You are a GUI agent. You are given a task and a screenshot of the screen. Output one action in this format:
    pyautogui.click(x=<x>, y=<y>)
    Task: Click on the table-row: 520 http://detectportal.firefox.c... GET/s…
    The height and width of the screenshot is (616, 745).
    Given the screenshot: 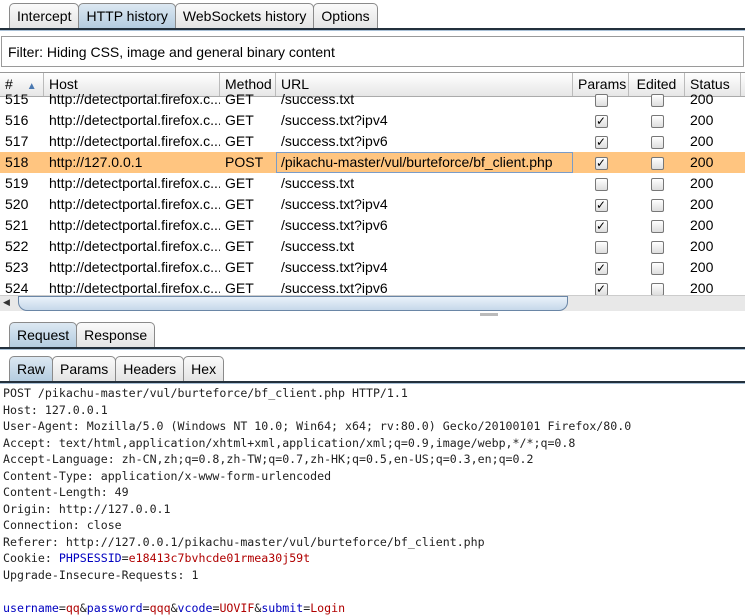 What is the action you would take?
    pyautogui.click(x=372, y=204)
    